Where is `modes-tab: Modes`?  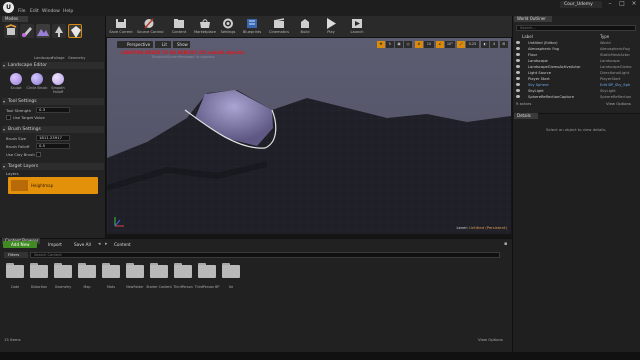 modes-tab: Modes is located at coordinates (15, 19).